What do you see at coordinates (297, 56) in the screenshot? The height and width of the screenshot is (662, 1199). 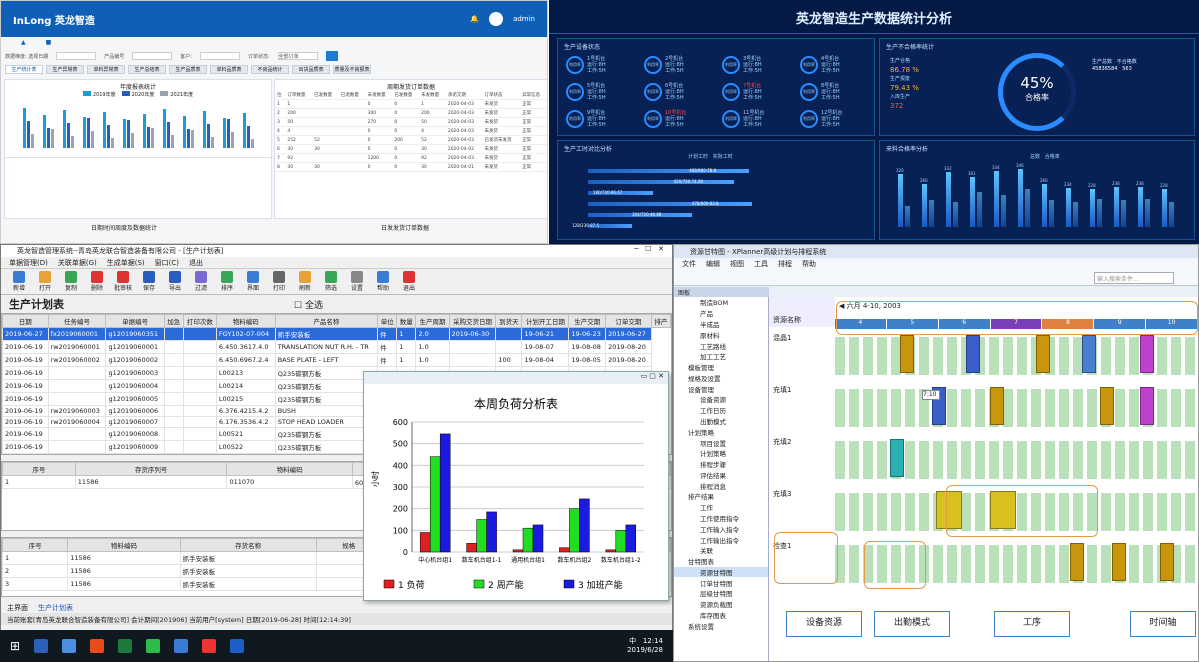 I see `order-status-select: 全部订单` at bounding box center [297, 56].